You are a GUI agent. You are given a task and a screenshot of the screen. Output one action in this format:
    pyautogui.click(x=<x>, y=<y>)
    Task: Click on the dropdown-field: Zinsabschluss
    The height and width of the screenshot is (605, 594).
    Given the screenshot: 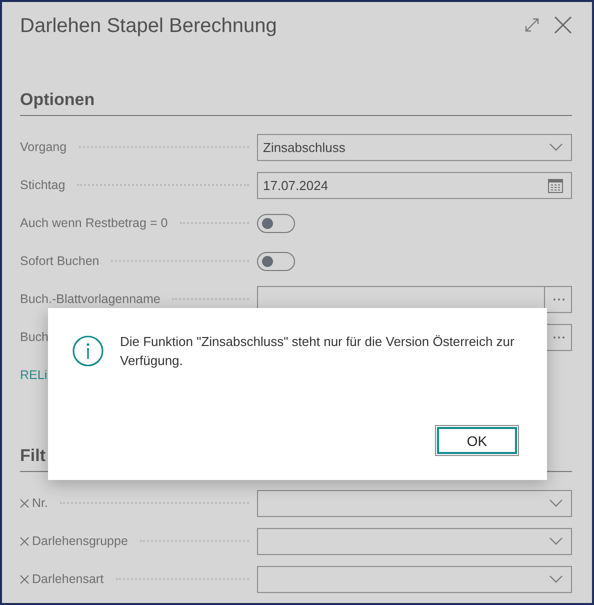 What is the action you would take?
    pyautogui.click(x=414, y=147)
    